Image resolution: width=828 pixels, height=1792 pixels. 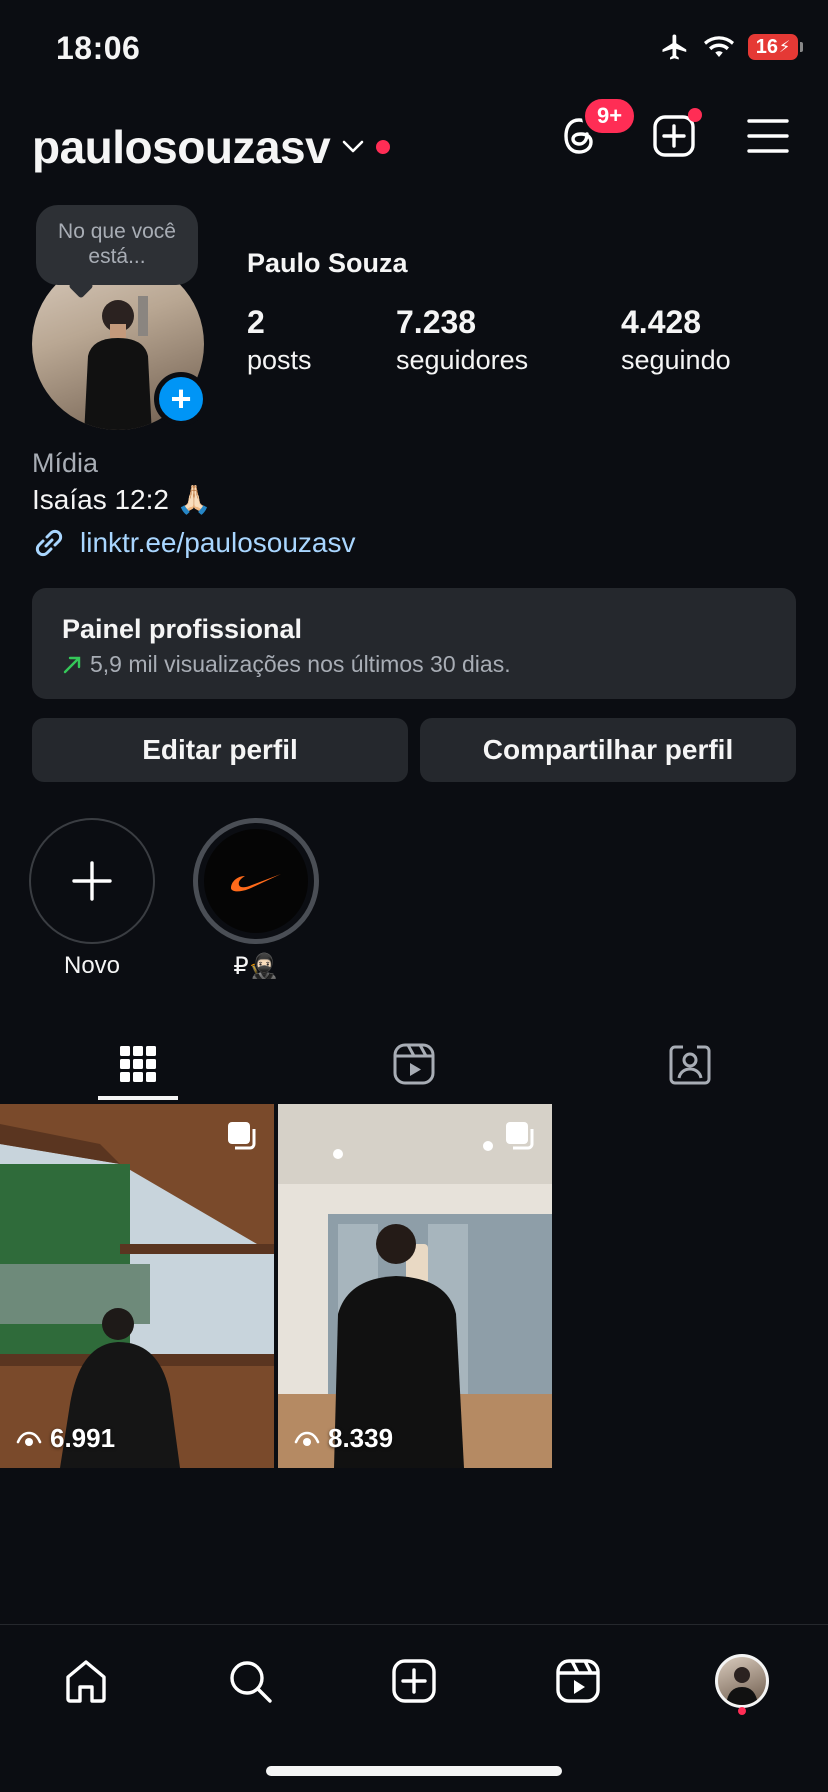 I want to click on home-icon, so click(x=86, y=1681).